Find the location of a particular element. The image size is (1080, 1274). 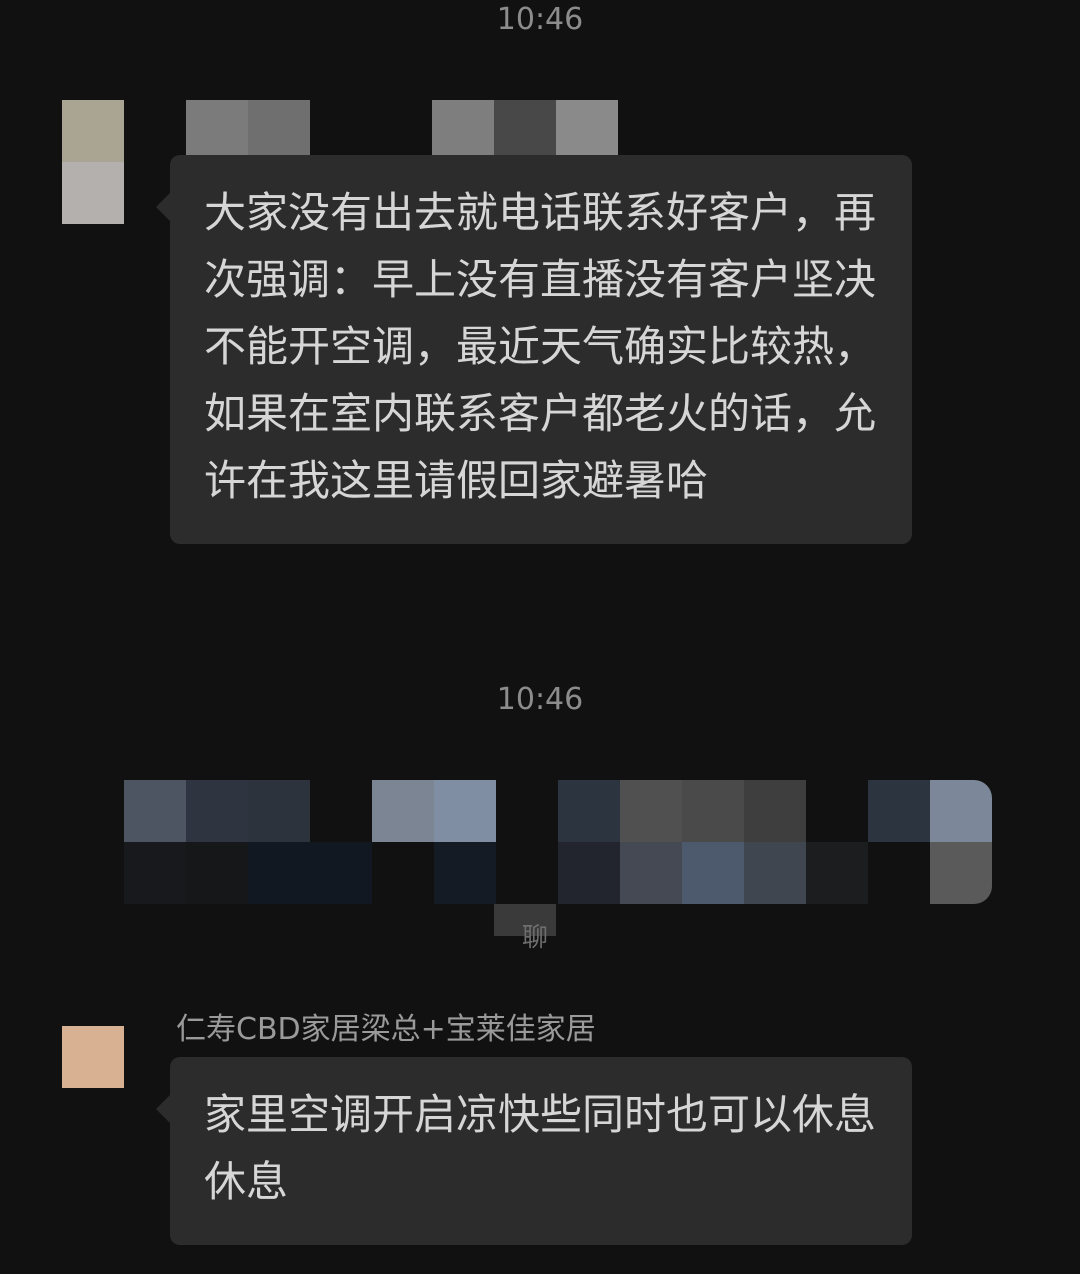

blurred-sender-name is located at coordinates (402, 131).